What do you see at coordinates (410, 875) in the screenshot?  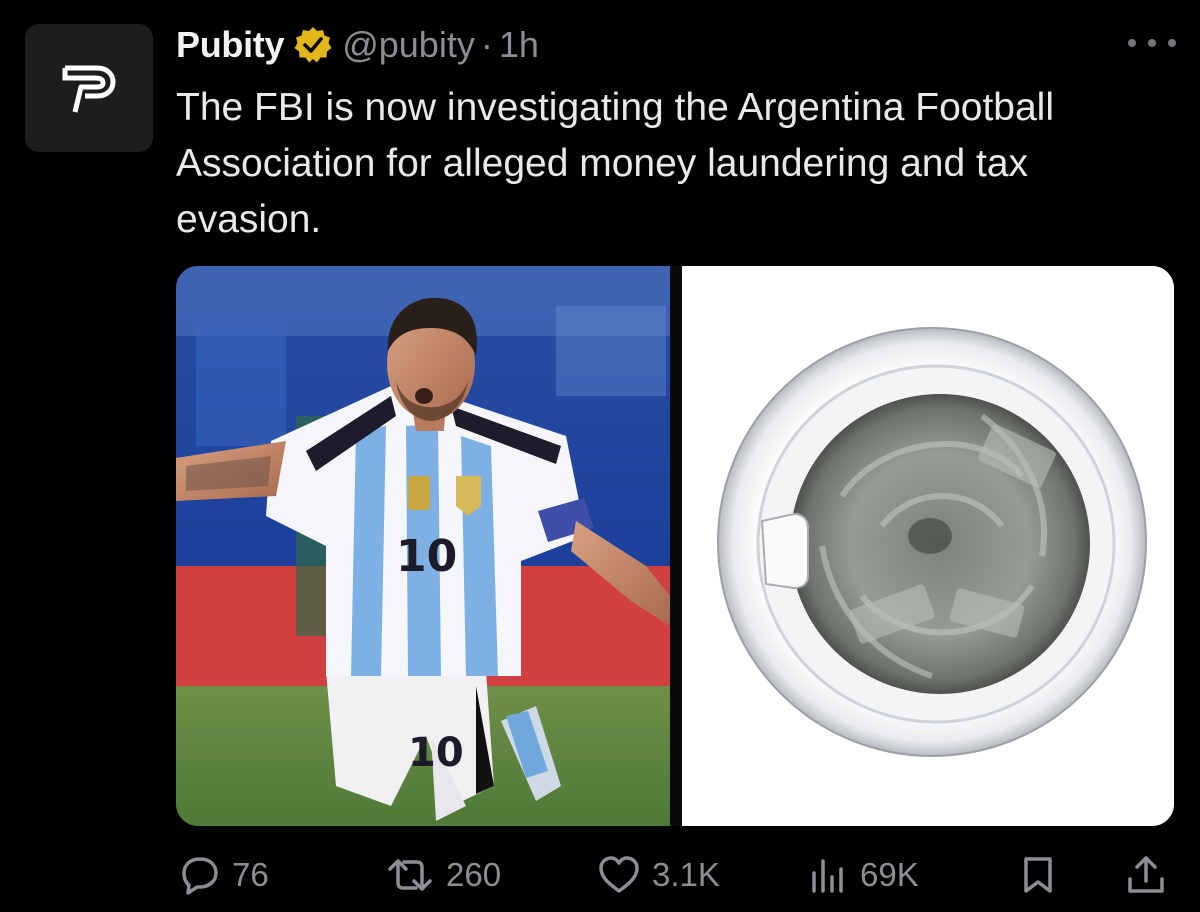 I see `retweet-icon` at bounding box center [410, 875].